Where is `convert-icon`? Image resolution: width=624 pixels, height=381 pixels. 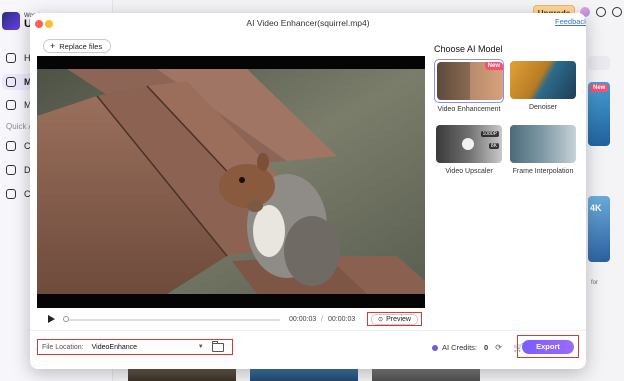 convert-icon is located at coordinates (11, 194).